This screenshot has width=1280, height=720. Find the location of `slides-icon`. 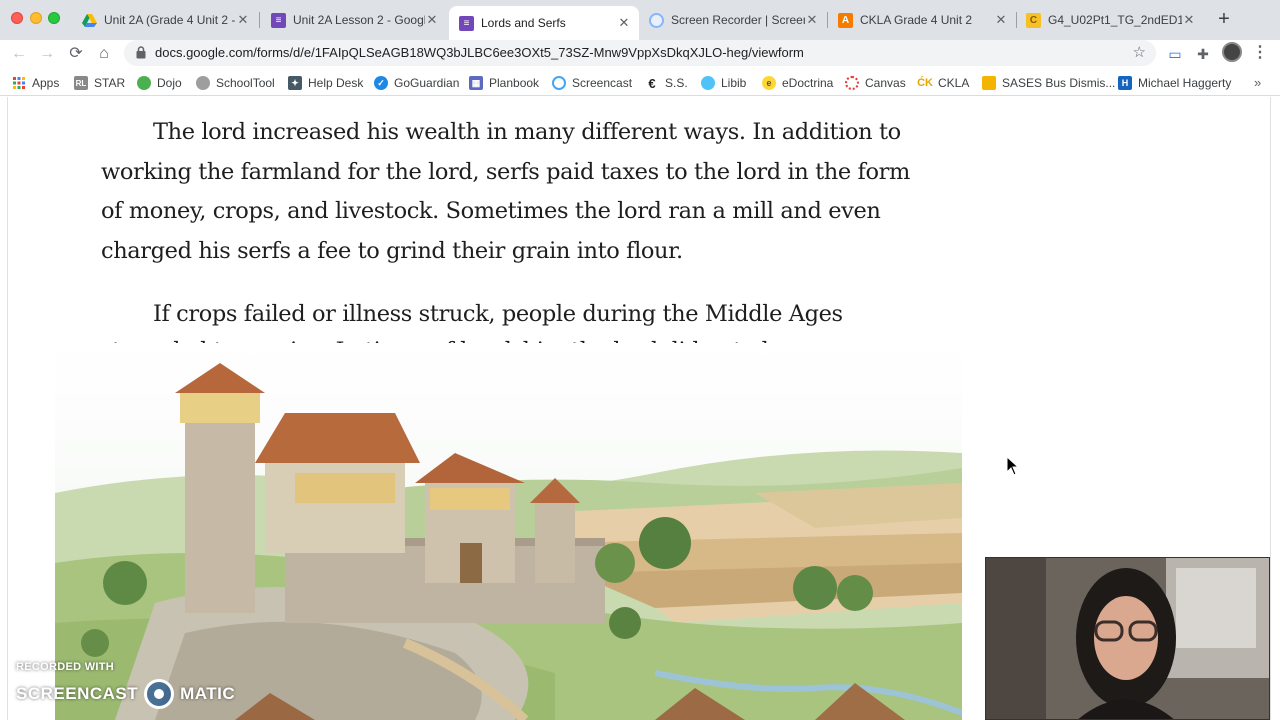

slides-icon is located at coordinates (989, 83).